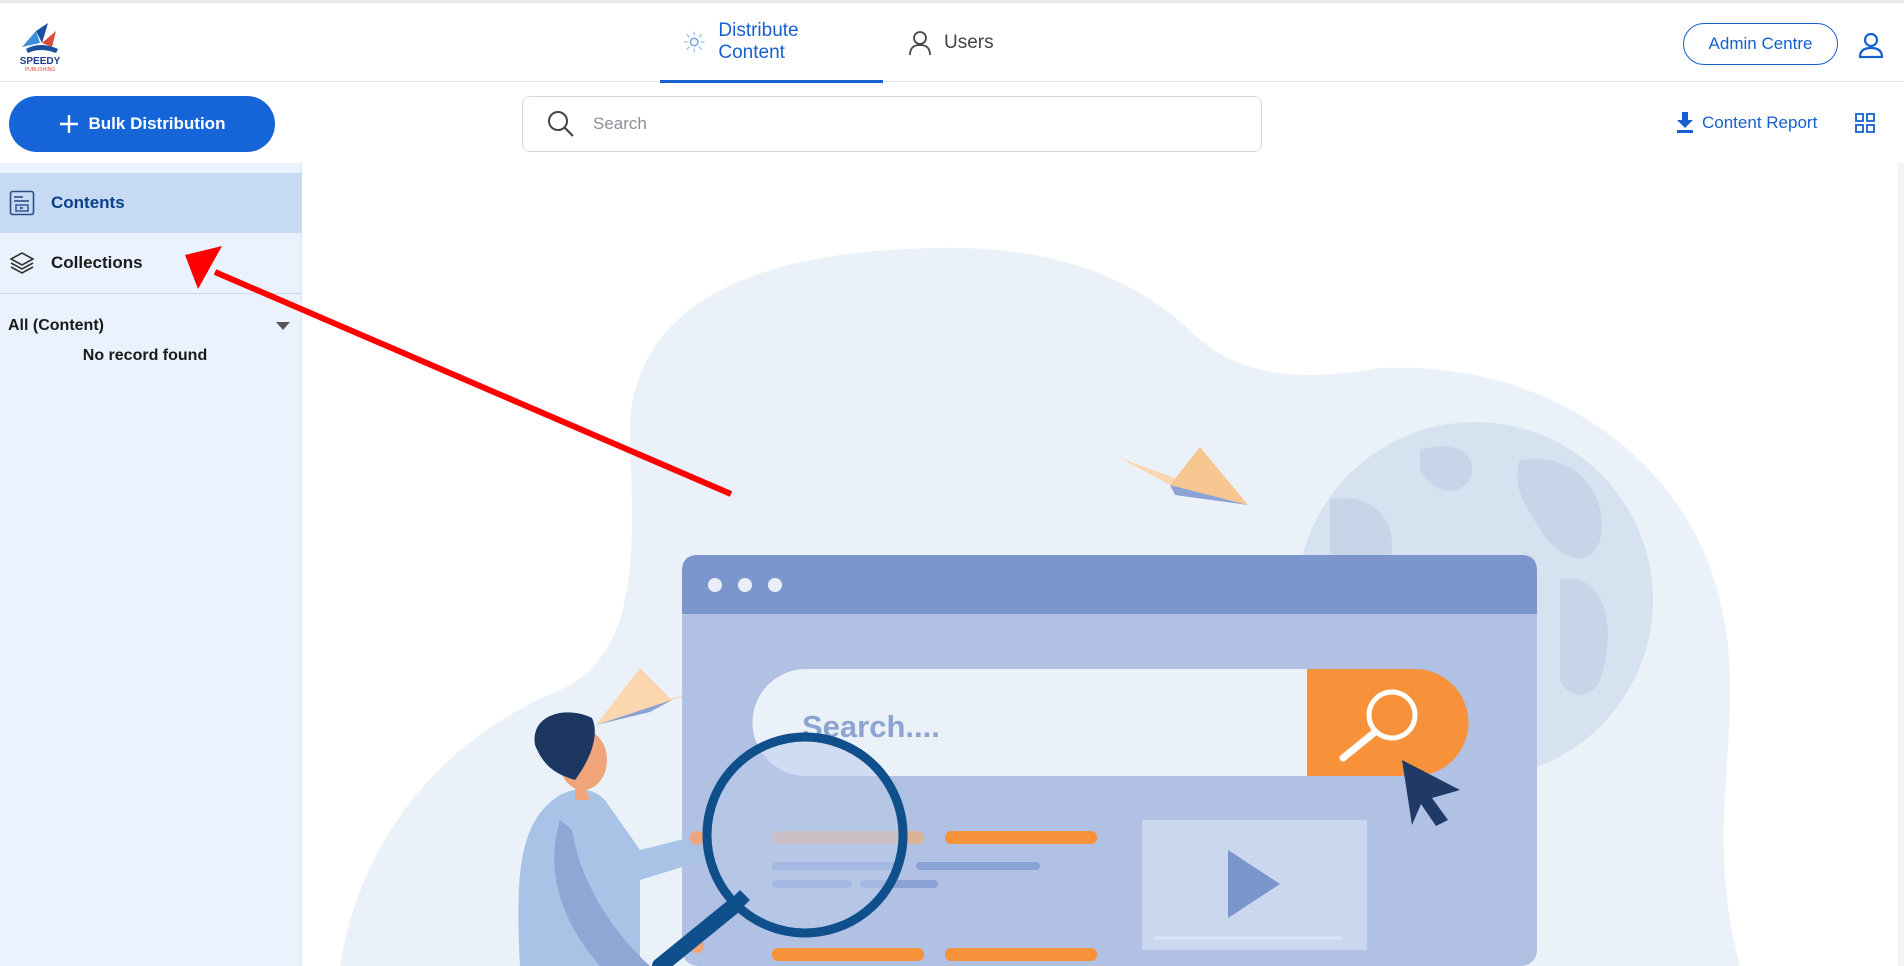 Image resolution: width=1904 pixels, height=966 pixels. Describe the element at coordinates (758, 41) in the screenshot. I see `tab-distribute-content-label: Distribute Content` at that location.